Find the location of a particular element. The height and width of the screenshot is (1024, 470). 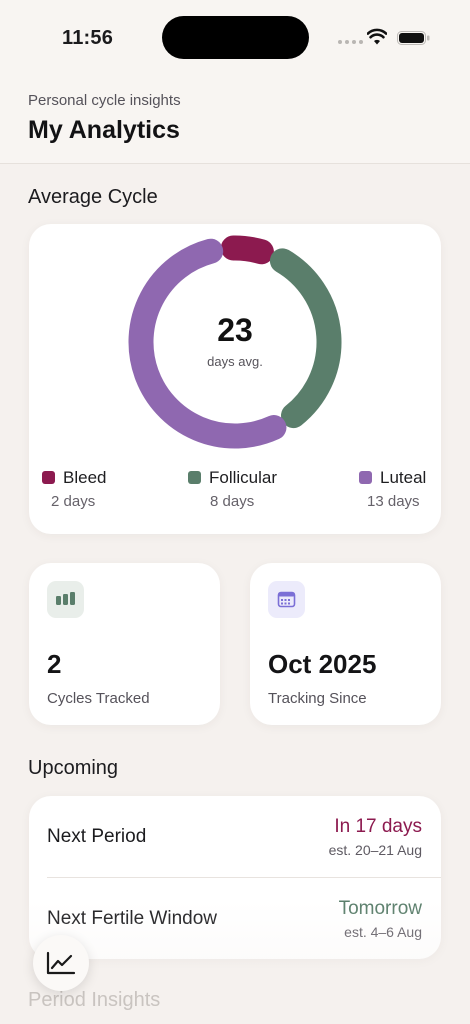

analytics-fab-button is located at coordinates (61, 963).